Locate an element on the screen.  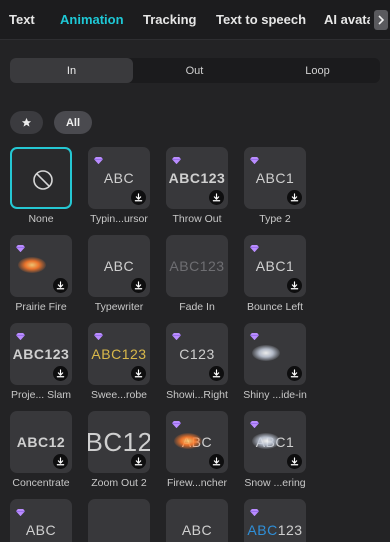
animation-card: C123 is located at coordinates (197, 354).